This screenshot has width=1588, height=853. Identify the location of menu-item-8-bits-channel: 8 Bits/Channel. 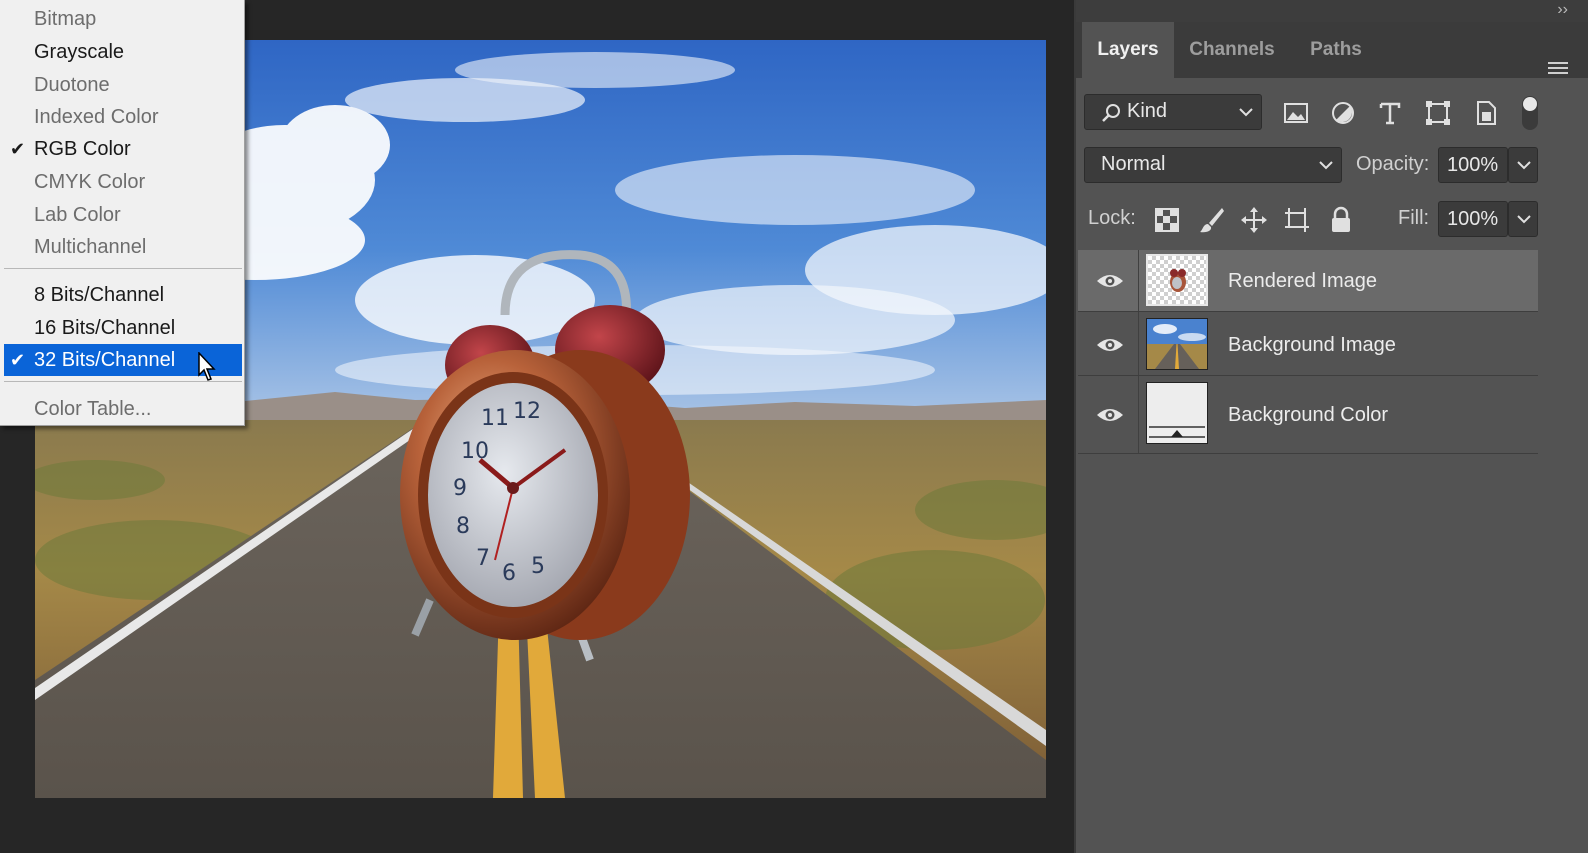
(123, 295).